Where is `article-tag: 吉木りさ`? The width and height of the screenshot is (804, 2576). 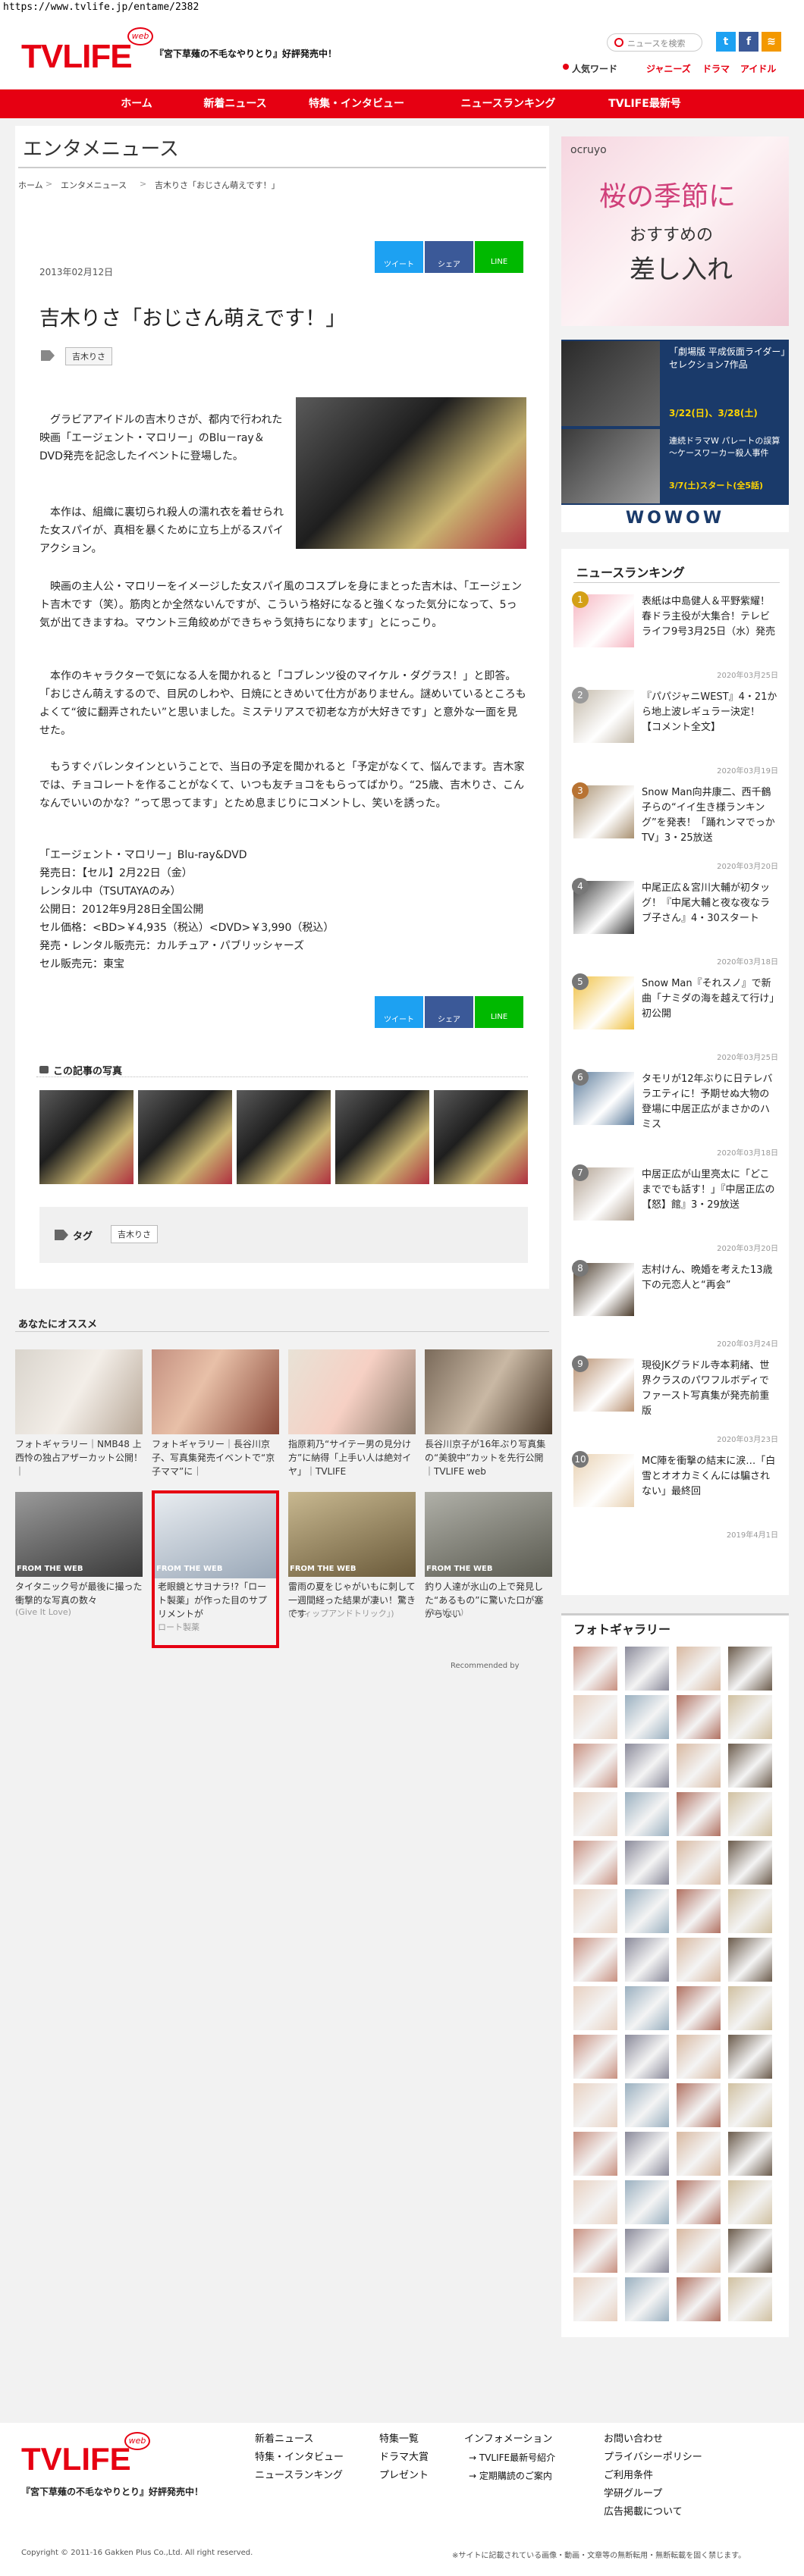 article-tag: 吉木りさ is located at coordinates (89, 356).